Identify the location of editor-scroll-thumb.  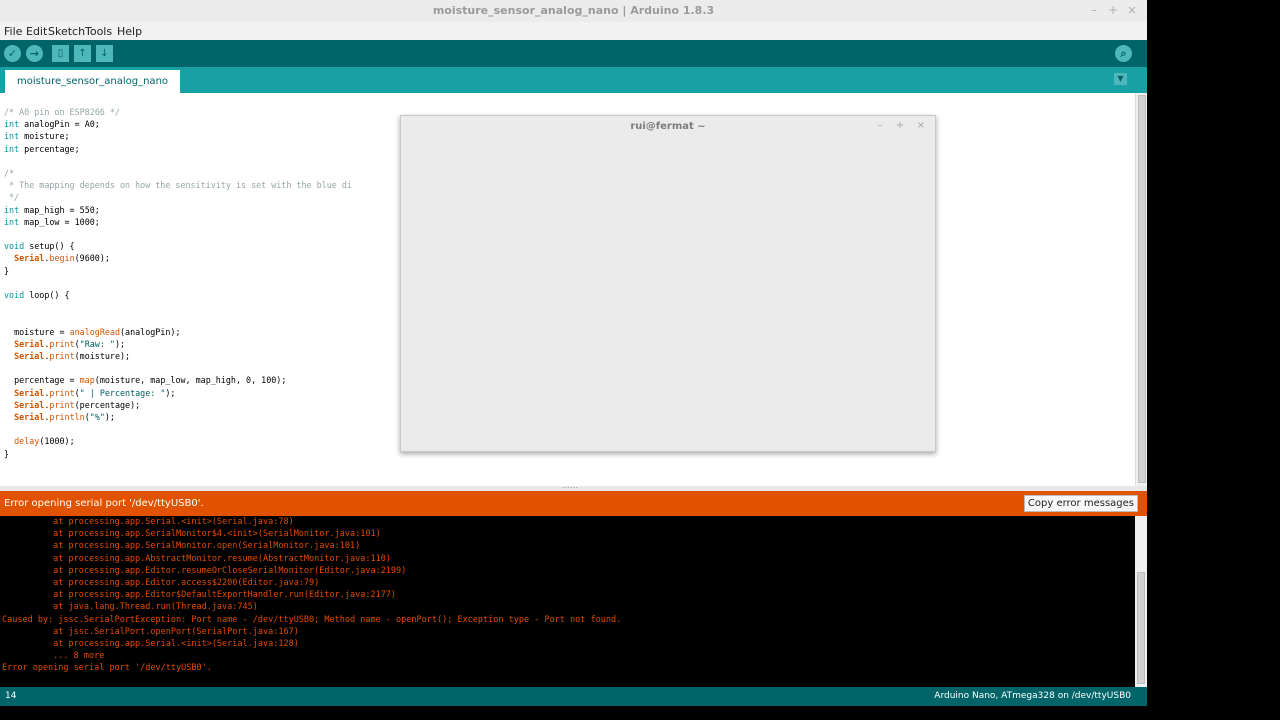
(1142, 289).